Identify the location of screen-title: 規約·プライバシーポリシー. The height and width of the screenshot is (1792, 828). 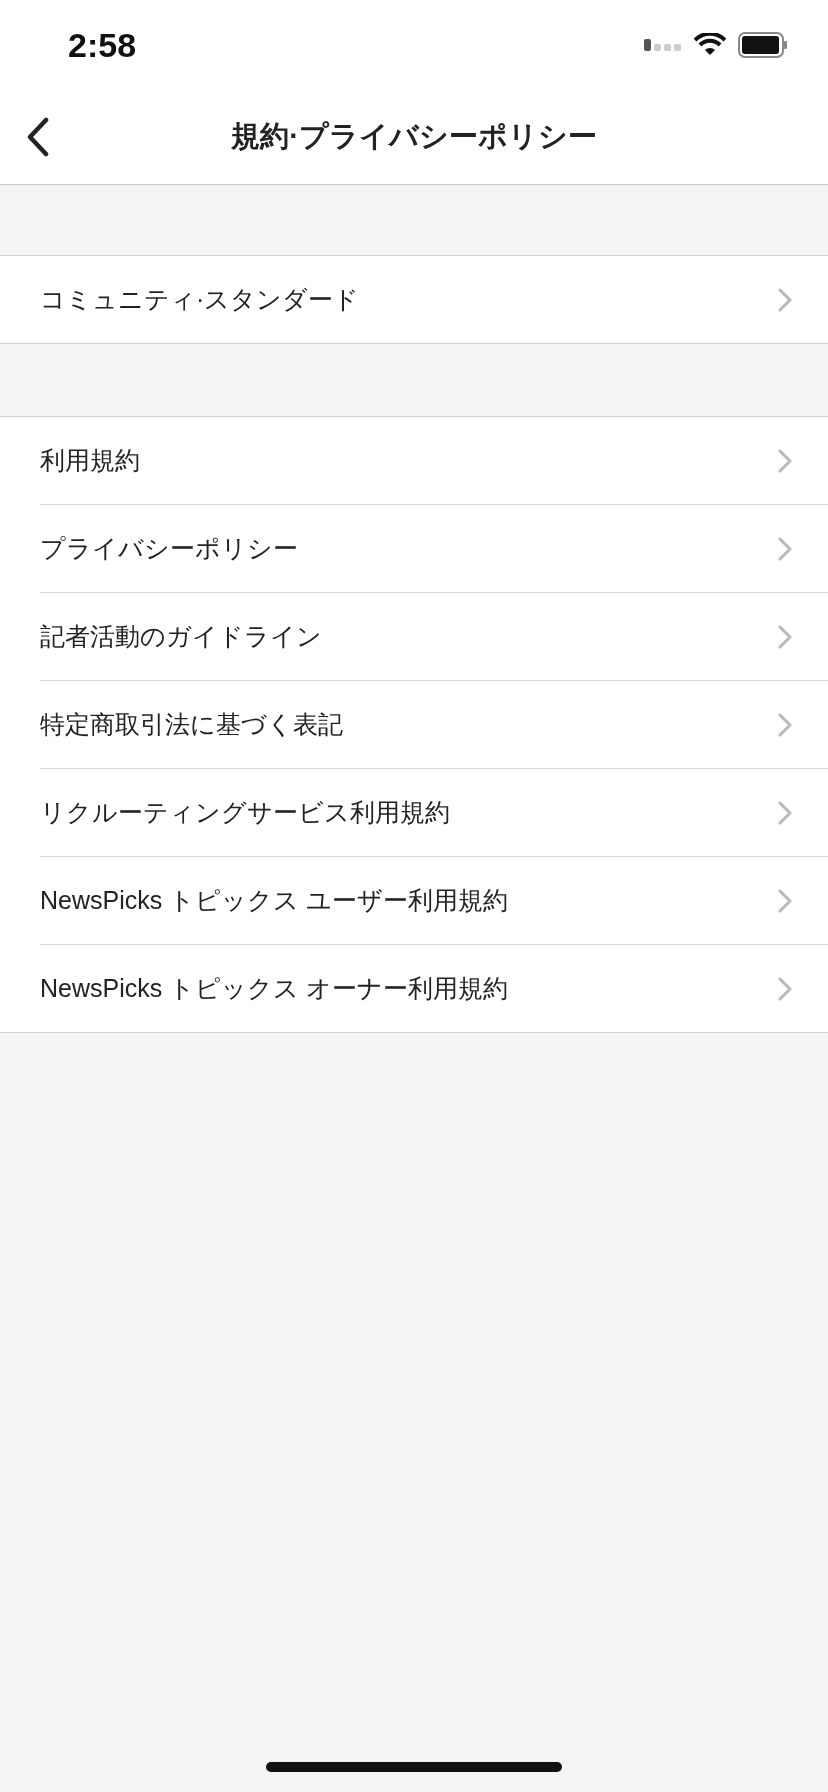
(414, 136).